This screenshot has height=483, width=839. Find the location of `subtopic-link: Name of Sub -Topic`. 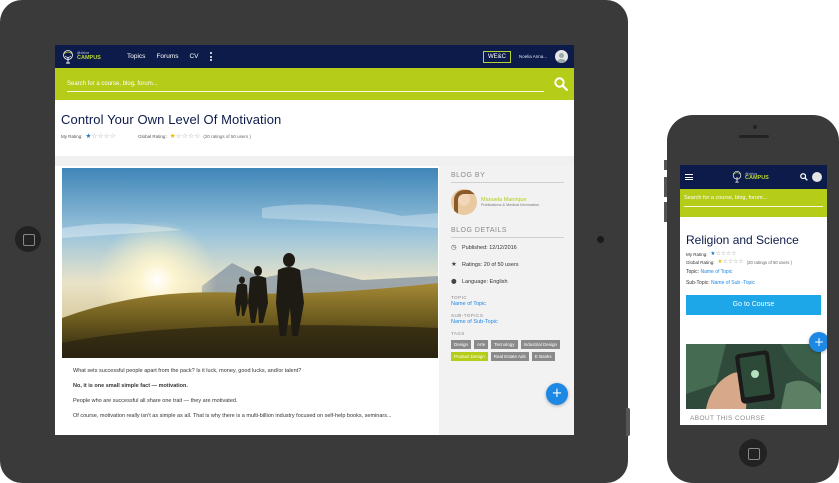

subtopic-link: Name of Sub -Topic is located at coordinates (733, 283).